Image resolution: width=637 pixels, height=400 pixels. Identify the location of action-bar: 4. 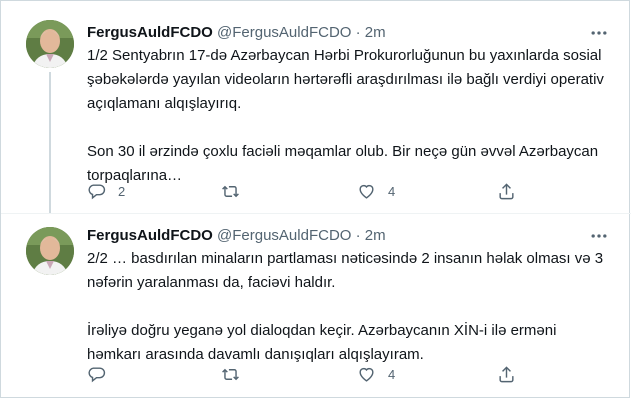
(312, 374).